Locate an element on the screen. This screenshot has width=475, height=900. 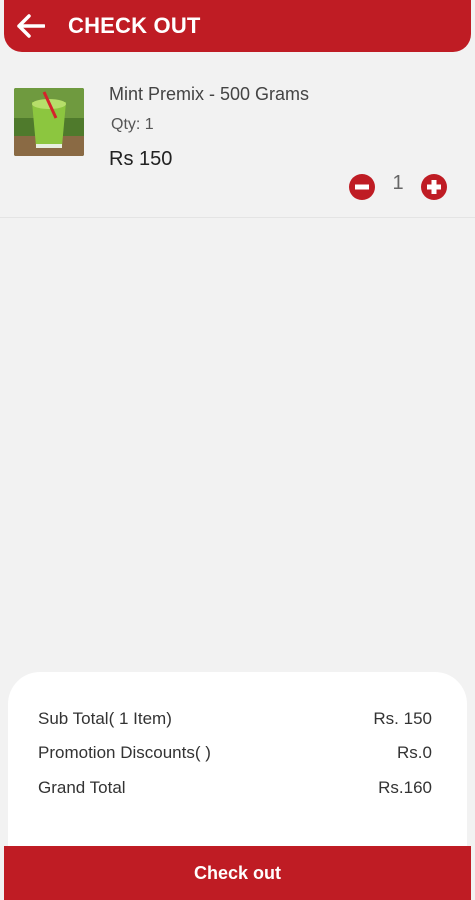
discount-label: Promotion Discounts( ) is located at coordinates (124, 752).